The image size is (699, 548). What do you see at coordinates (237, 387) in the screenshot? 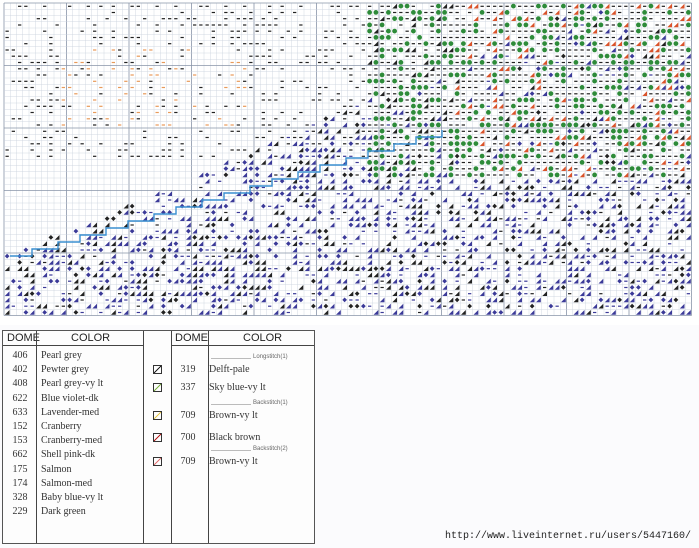
I see `thread-color-name: Sky blue-vy lt` at bounding box center [237, 387].